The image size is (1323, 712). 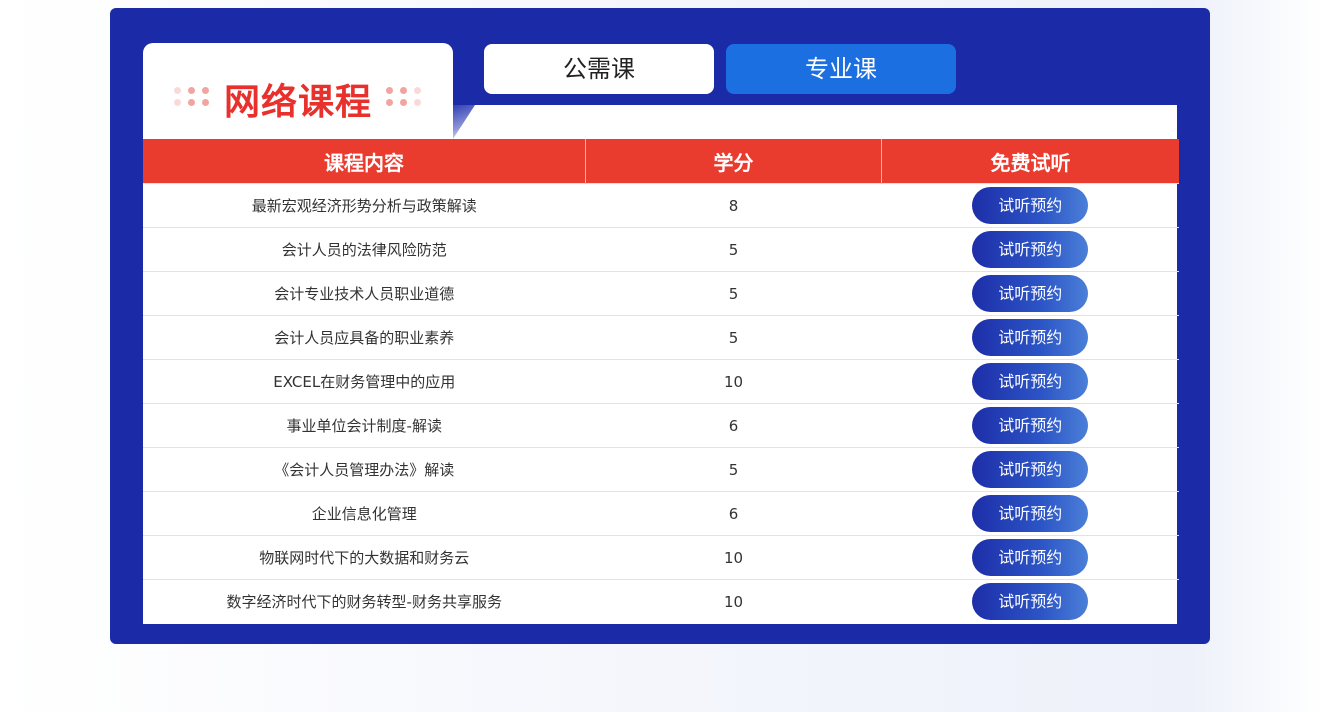 What do you see at coordinates (364, 249) in the screenshot?
I see `course-name: 会计人员的法律风险防范` at bounding box center [364, 249].